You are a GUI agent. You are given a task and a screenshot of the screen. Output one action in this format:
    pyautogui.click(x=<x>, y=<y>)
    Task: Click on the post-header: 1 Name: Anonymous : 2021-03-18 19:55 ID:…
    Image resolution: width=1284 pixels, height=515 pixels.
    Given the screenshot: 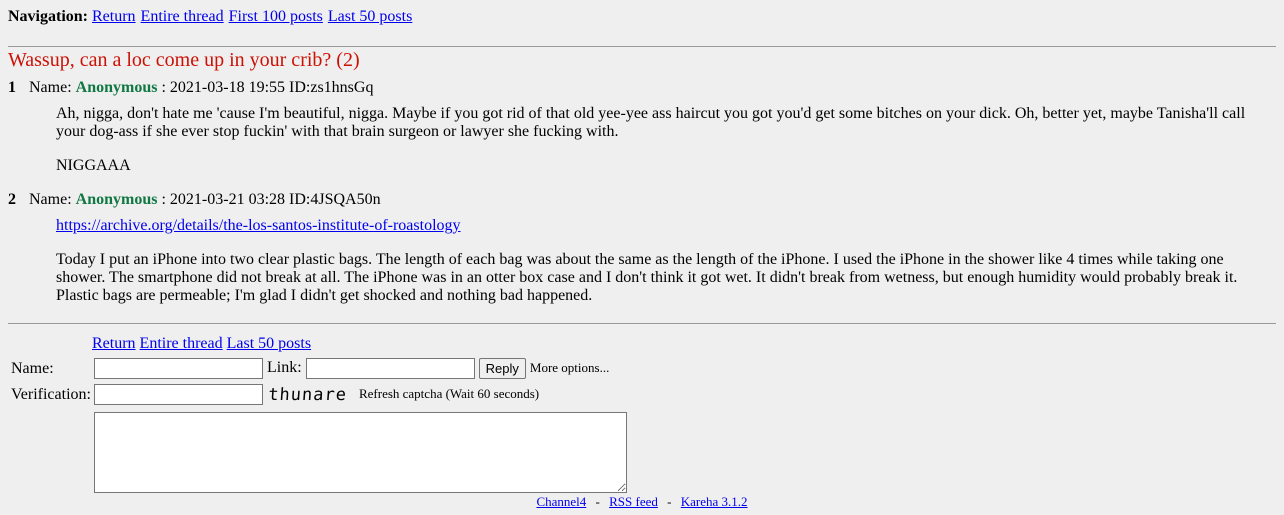 What is the action you would take?
    pyautogui.click(x=642, y=88)
    